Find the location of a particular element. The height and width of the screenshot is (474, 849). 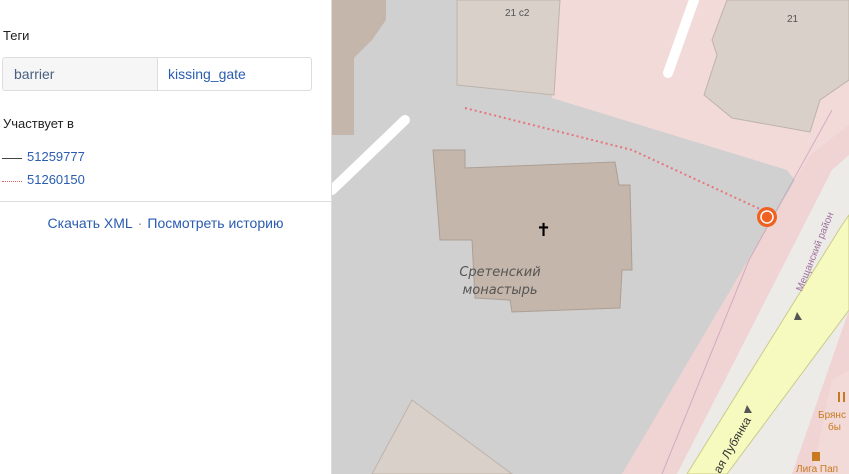

cross-icon: ✝ is located at coordinates (543, 230).